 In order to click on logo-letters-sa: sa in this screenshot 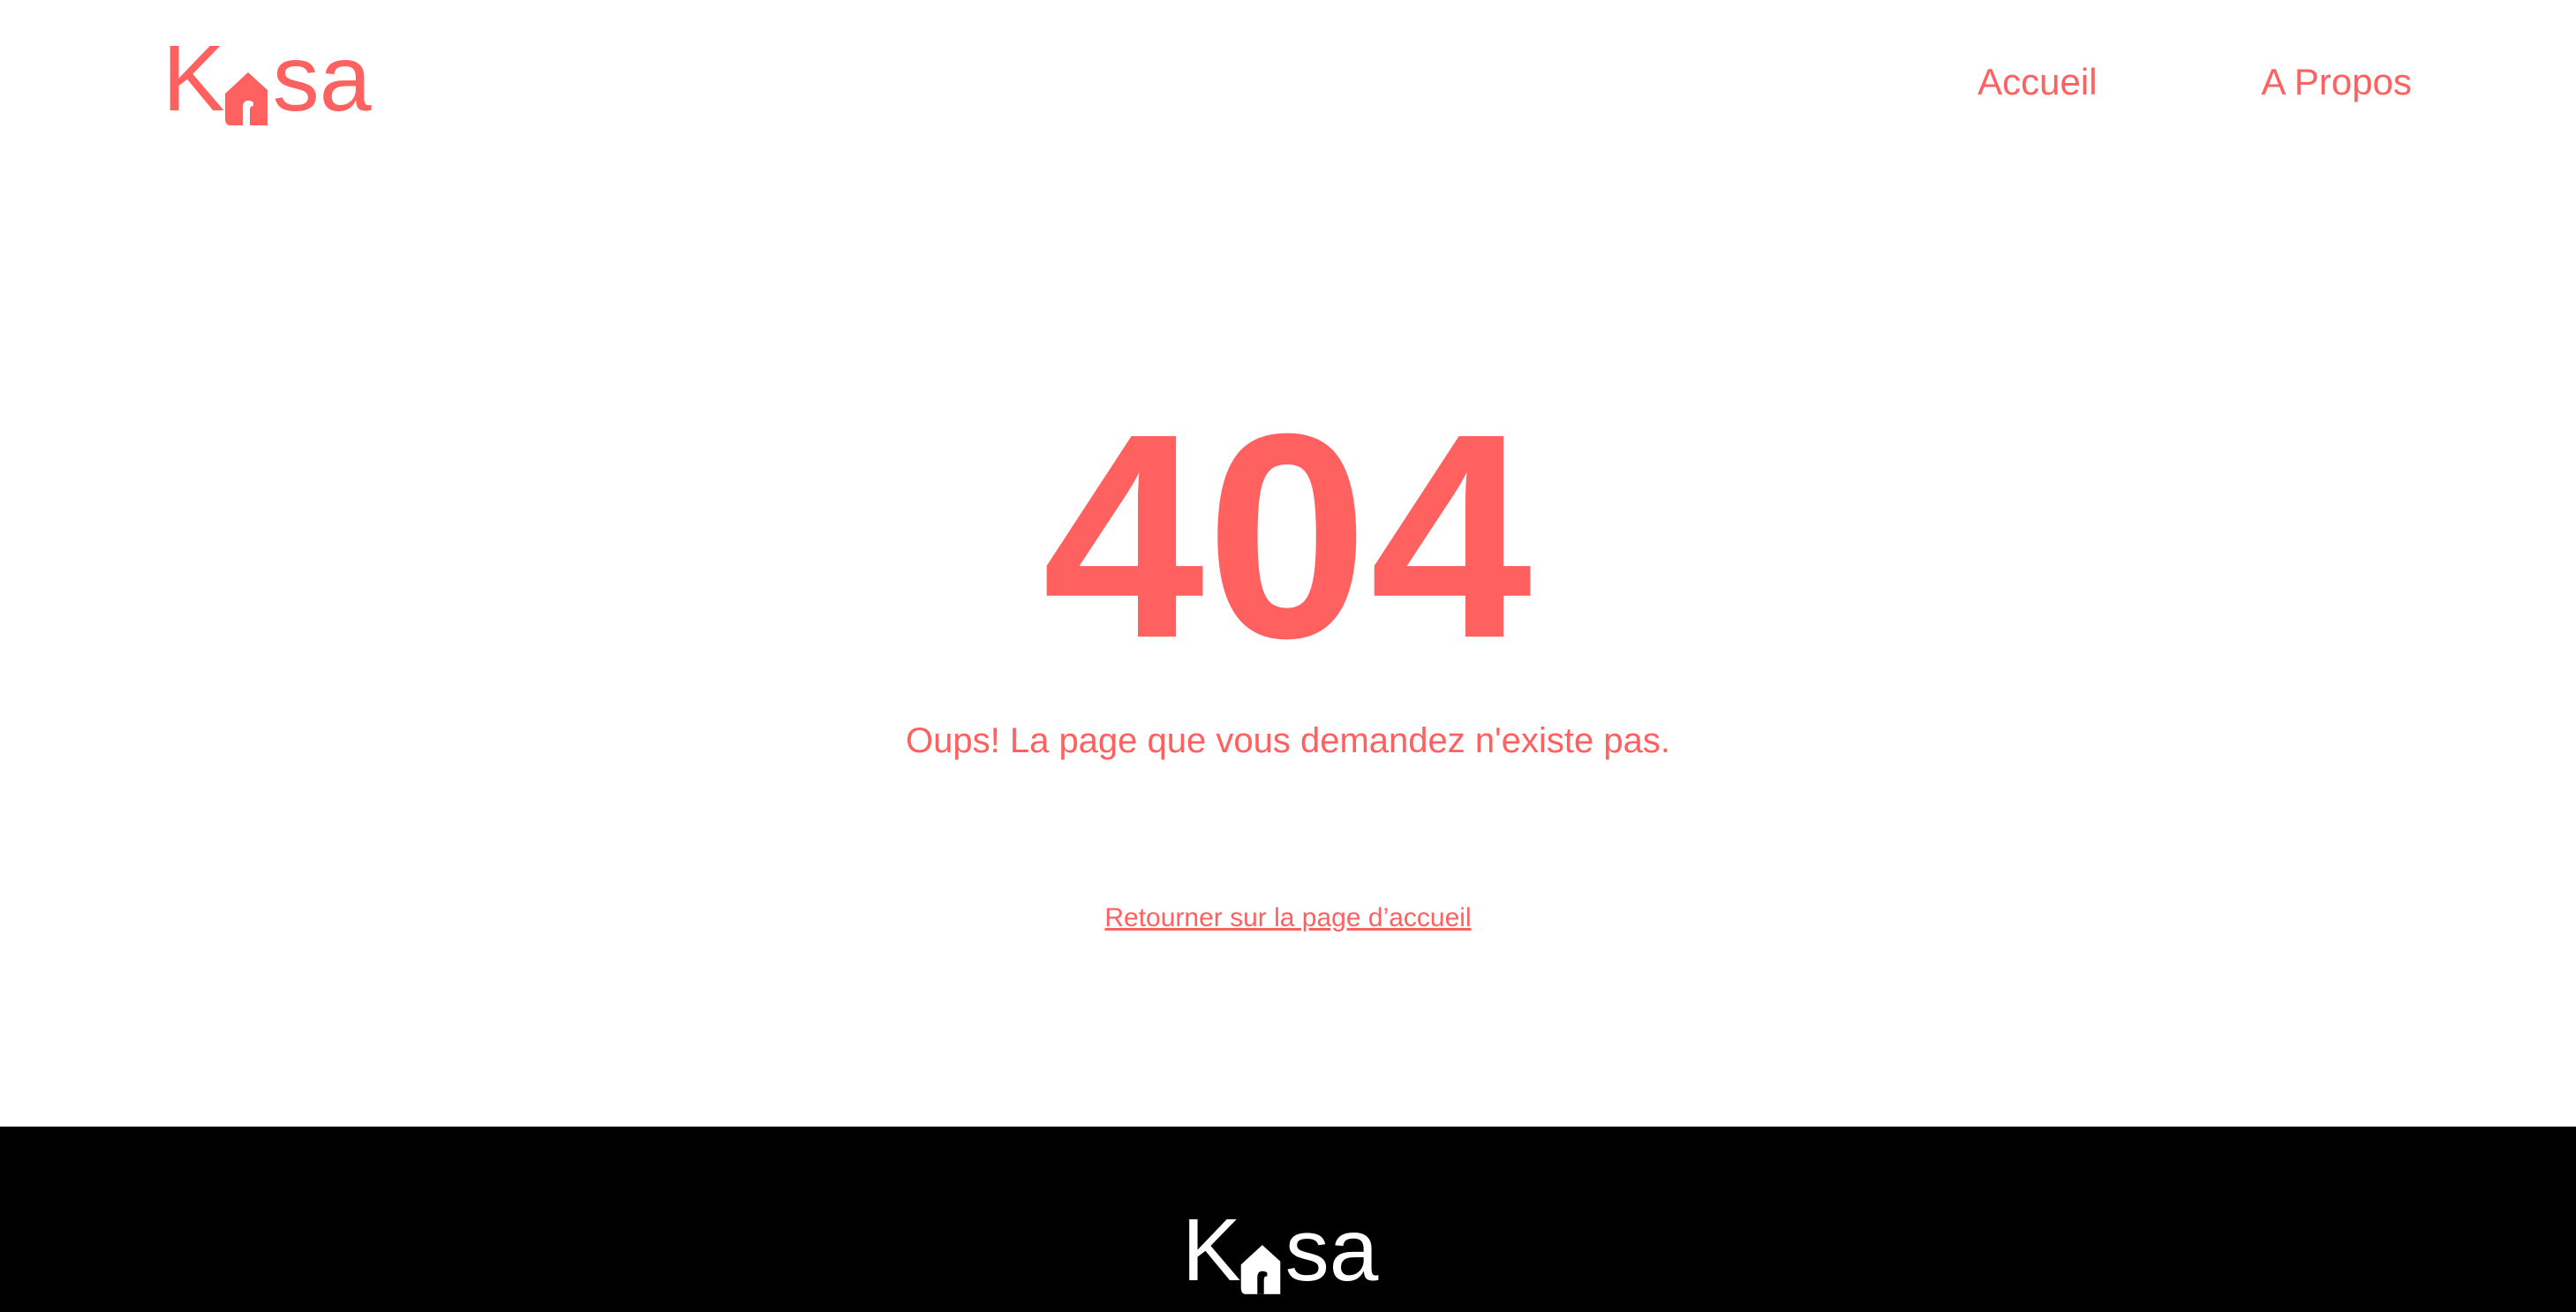, I will do `click(322, 78)`.